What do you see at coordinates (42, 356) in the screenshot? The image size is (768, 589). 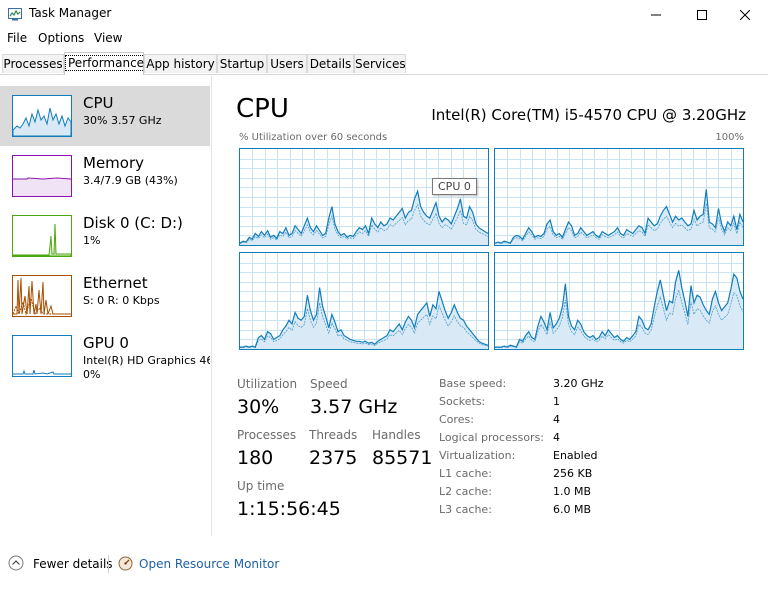 I see `gpu-thumbnail-graph` at bounding box center [42, 356].